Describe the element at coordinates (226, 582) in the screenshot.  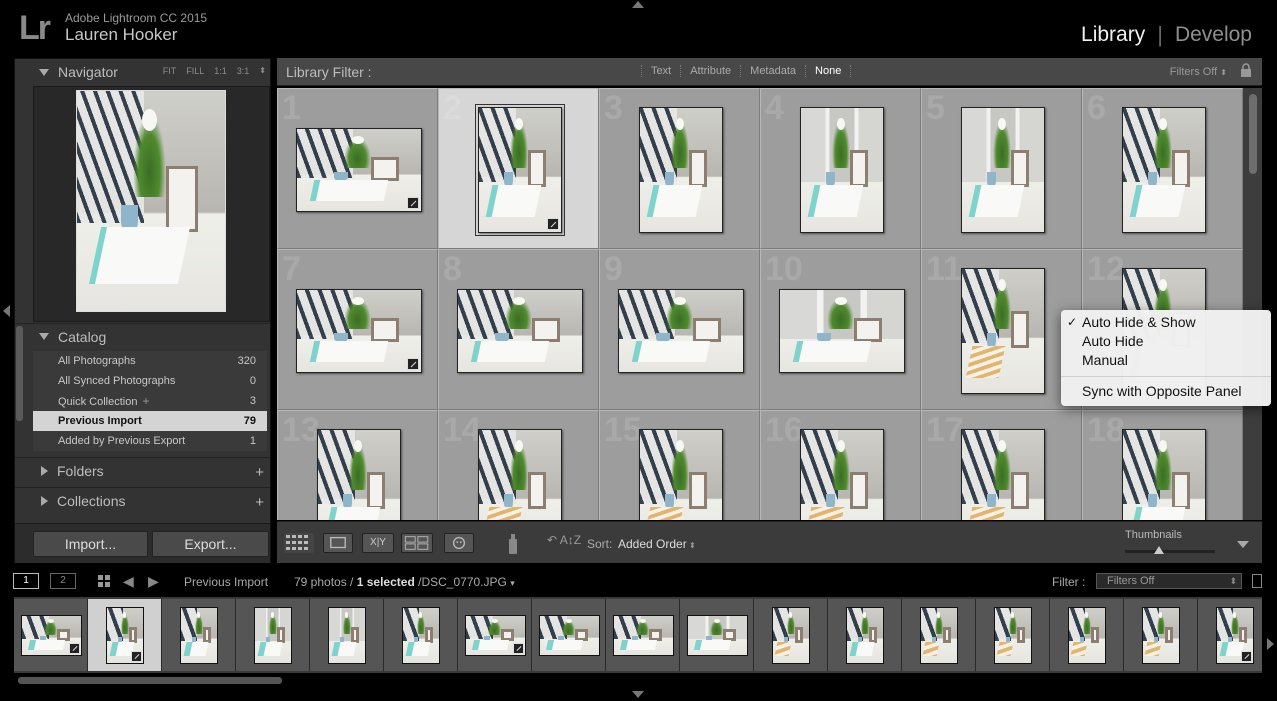
I see `filmstrip-source: Previous Import` at that location.